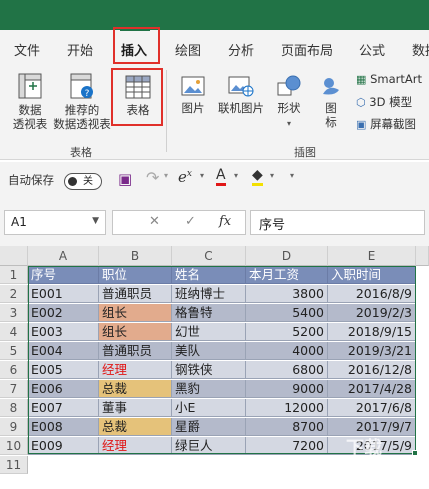 The width and height of the screenshot is (429, 489). I want to click on row-header: 7, so click(14, 389).